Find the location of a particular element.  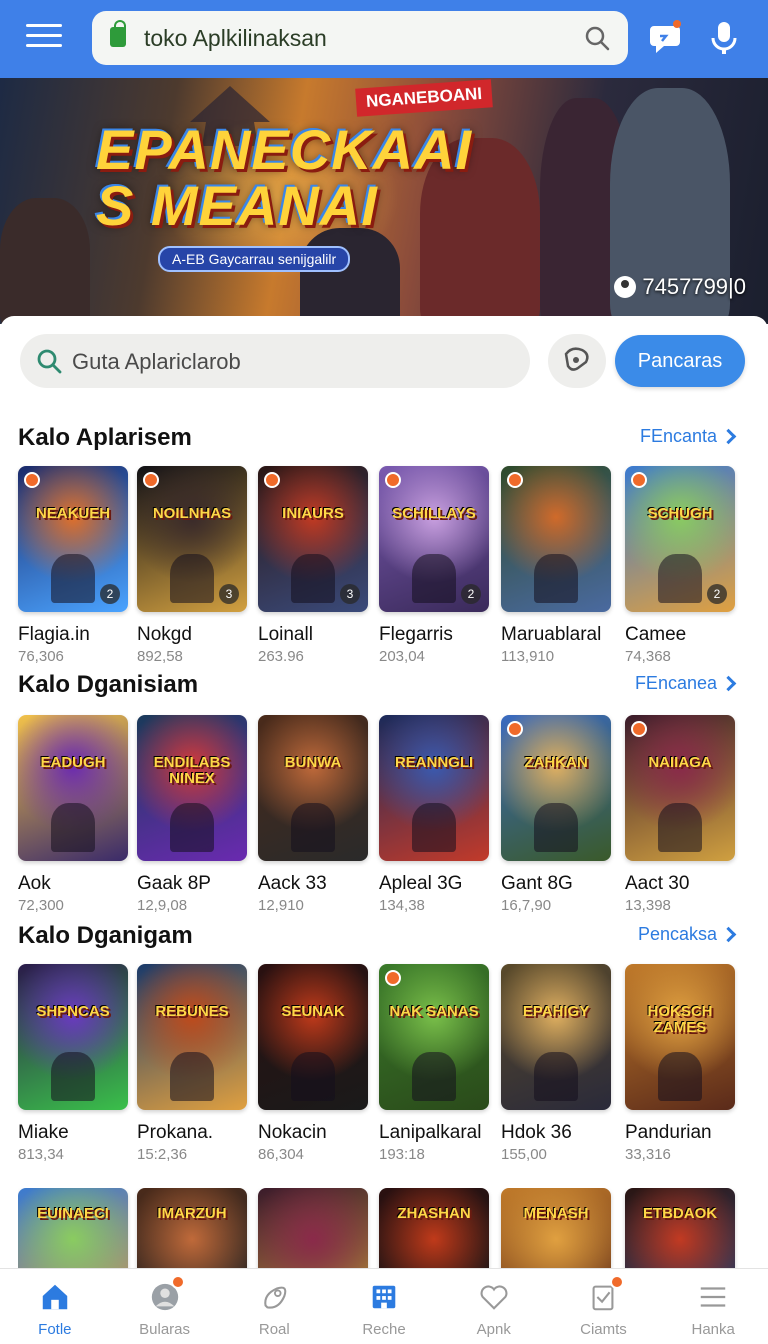

thumbnail-title: EUINAECI is located at coordinates (73, 1213).